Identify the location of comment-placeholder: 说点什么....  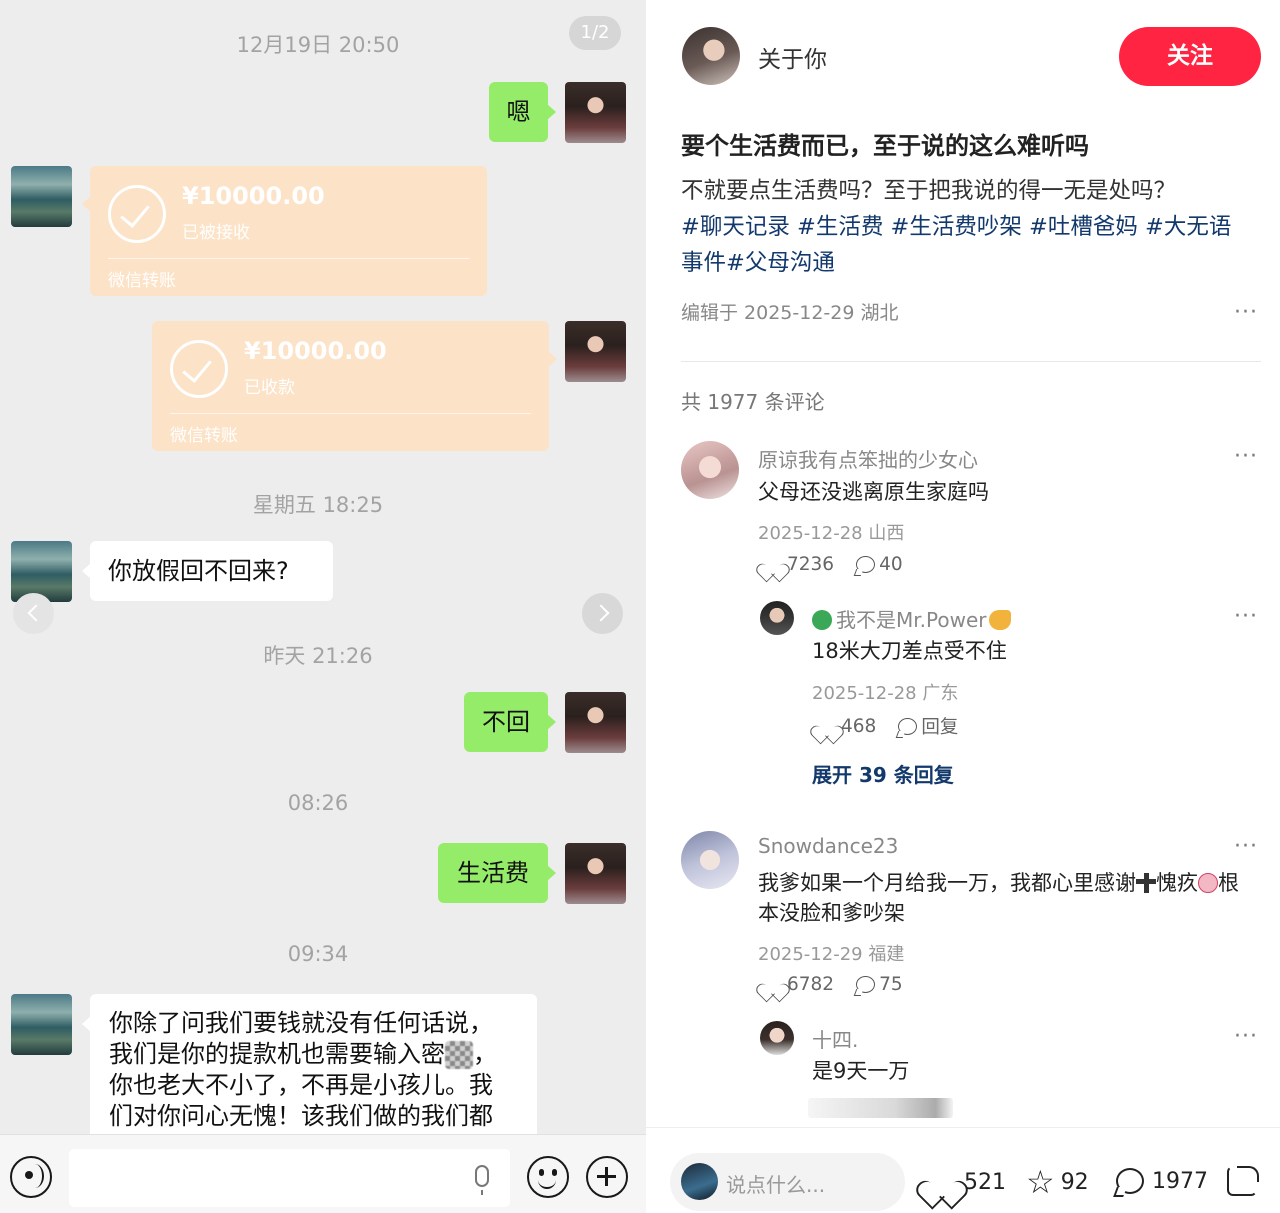
(776, 1185).